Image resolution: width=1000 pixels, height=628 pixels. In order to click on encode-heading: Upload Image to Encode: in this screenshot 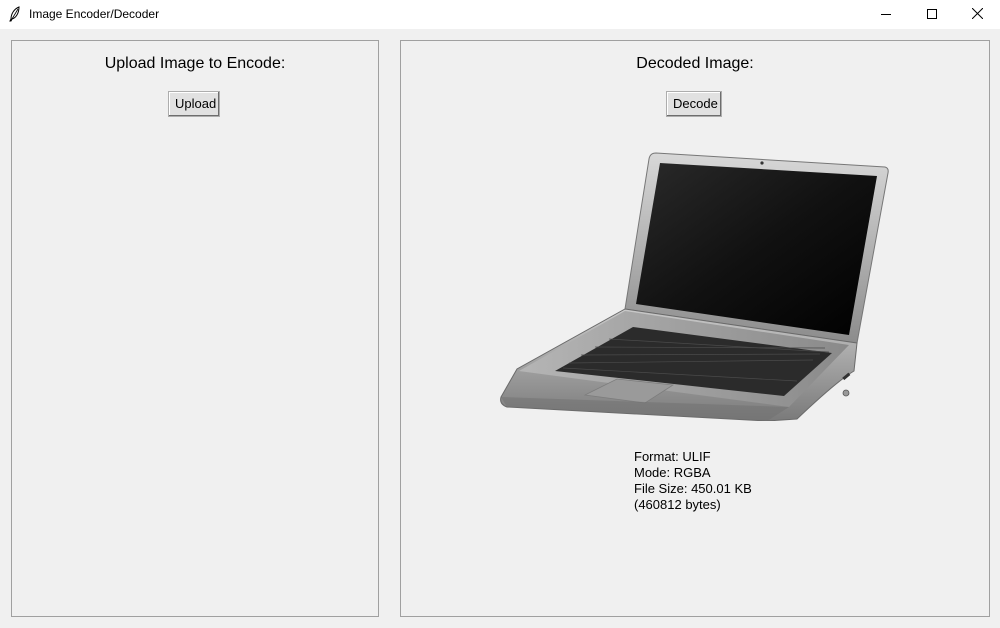, I will do `click(195, 63)`.